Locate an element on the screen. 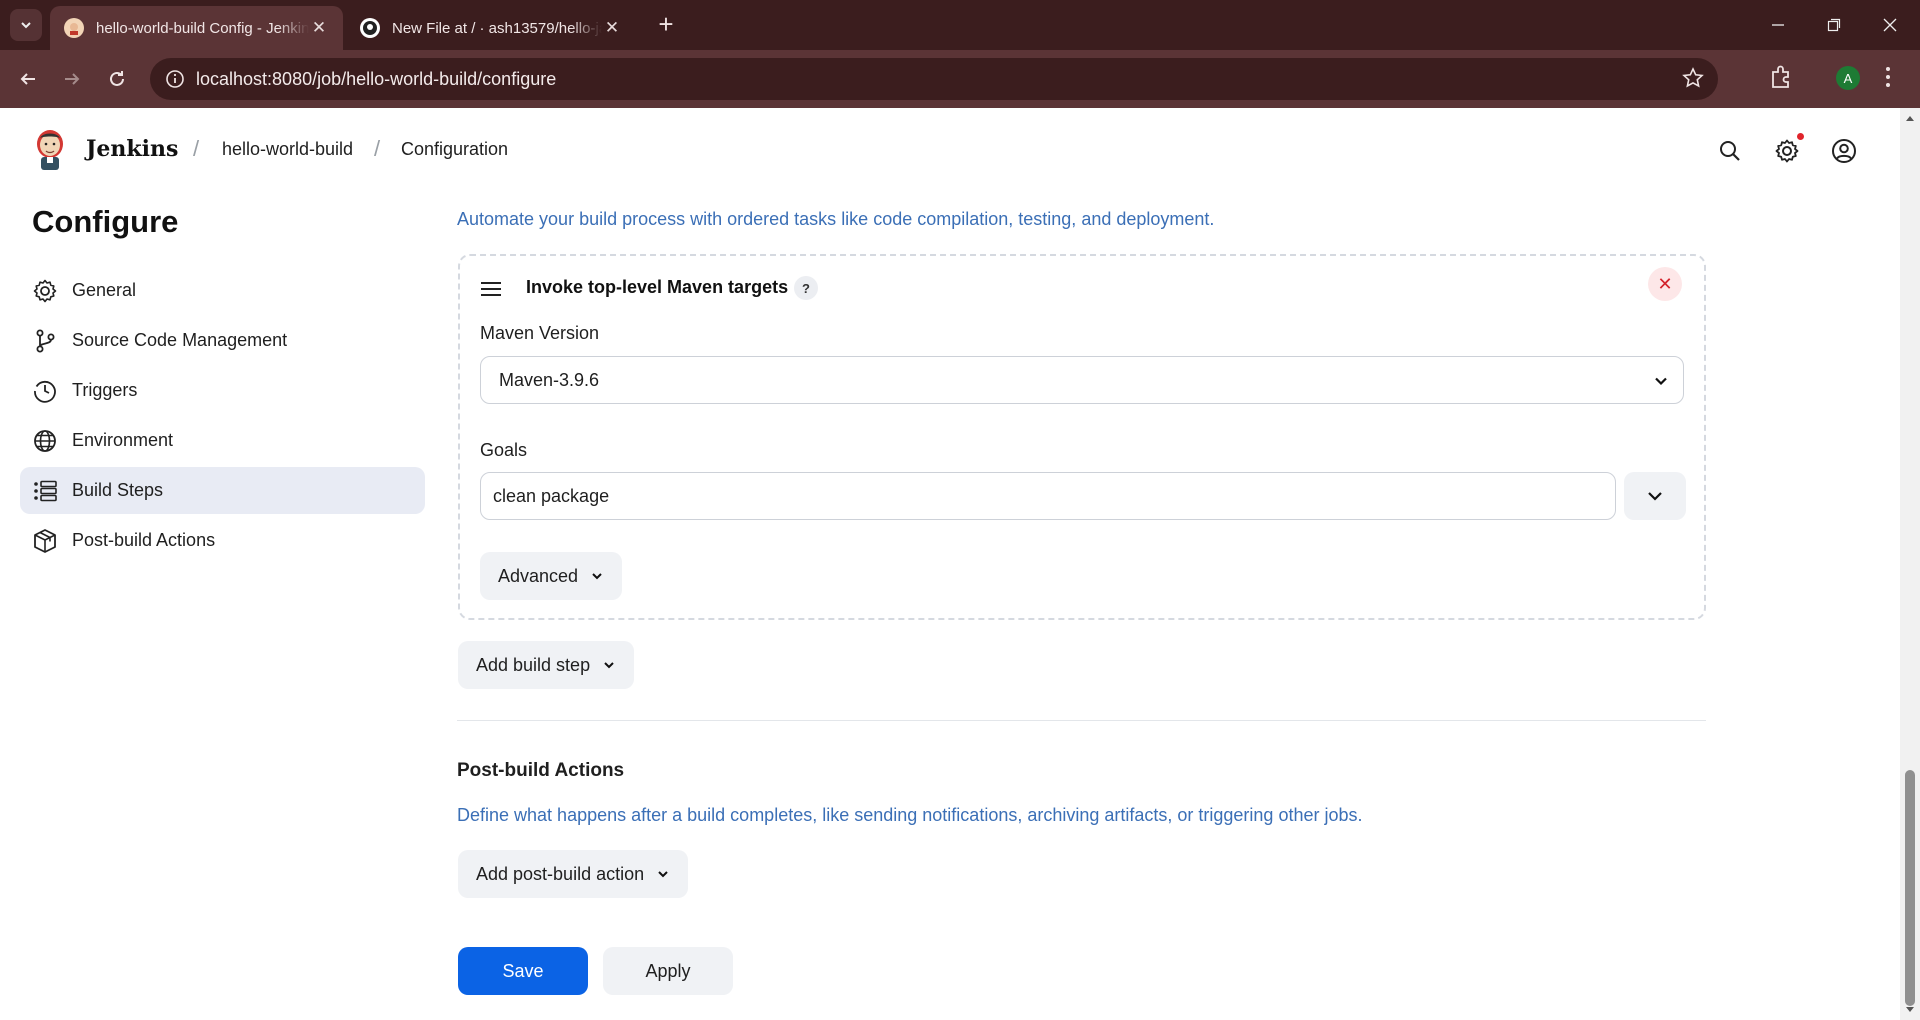 This screenshot has width=1920, height=1020. save-button: Save is located at coordinates (523, 971).